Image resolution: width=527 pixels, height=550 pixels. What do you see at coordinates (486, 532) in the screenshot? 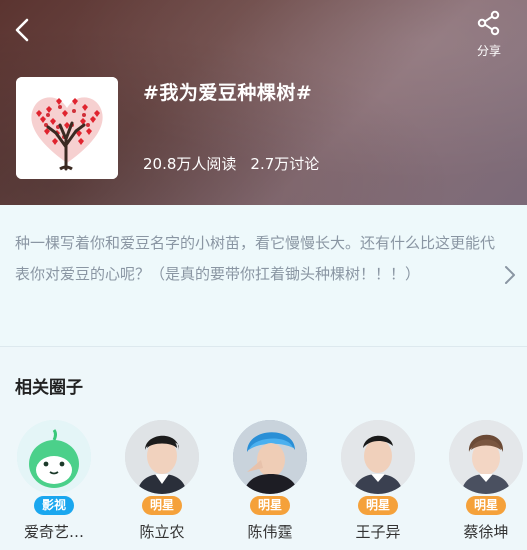
I see `circle-name: 蔡徐坤` at bounding box center [486, 532].